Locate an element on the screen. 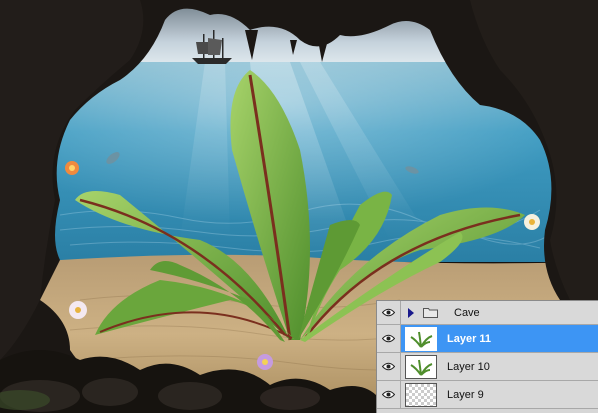 The width and height of the screenshot is (598, 413). layer-row-layer-10: Layer 10 is located at coordinates (487, 367).